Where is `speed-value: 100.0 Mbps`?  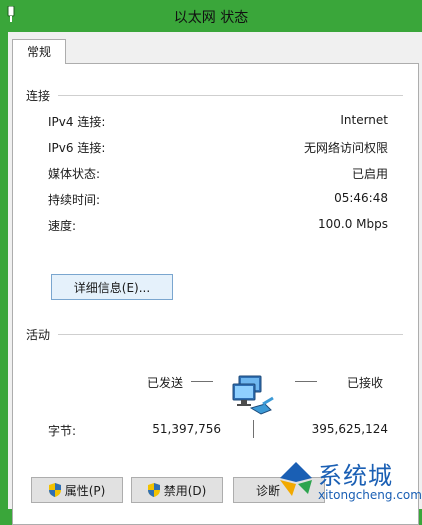
speed-value: 100.0 Mbps is located at coordinates (352, 224).